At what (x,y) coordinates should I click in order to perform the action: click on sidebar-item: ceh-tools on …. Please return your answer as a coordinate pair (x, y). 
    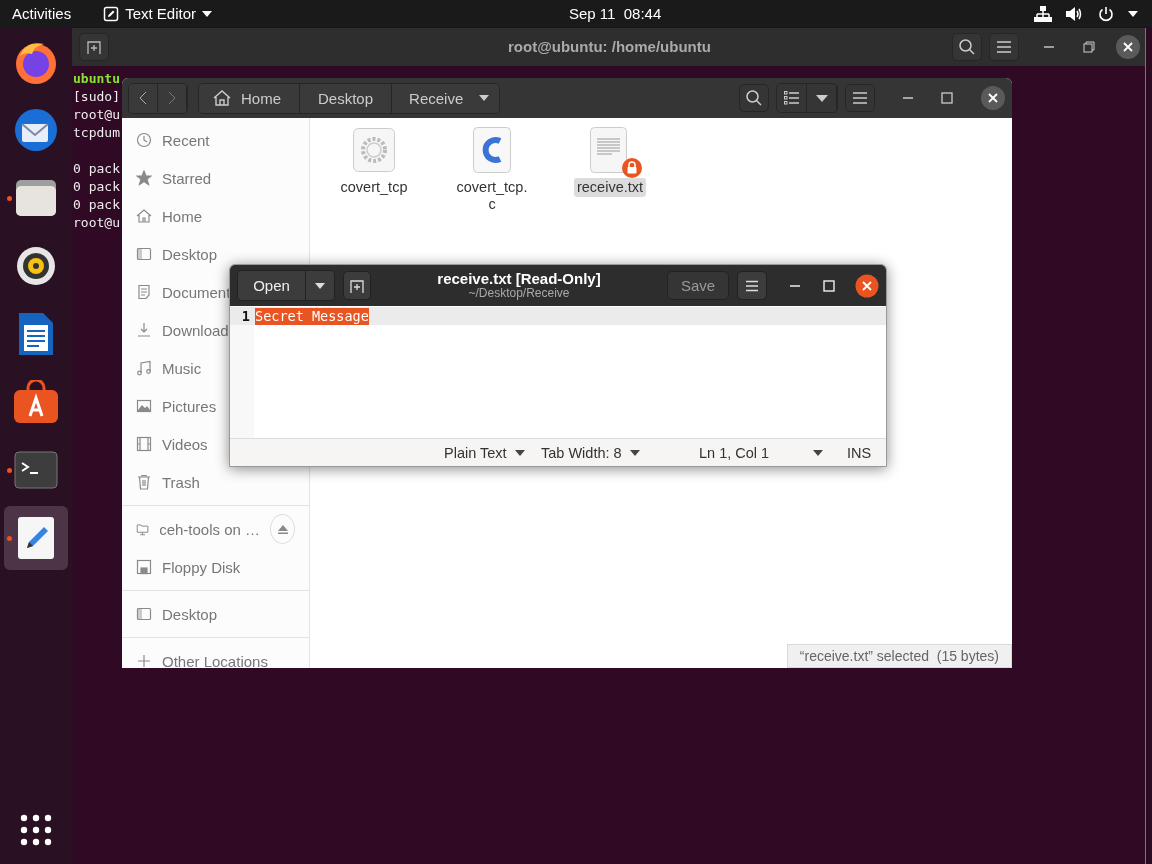
    Looking at the image, I should click on (215, 529).